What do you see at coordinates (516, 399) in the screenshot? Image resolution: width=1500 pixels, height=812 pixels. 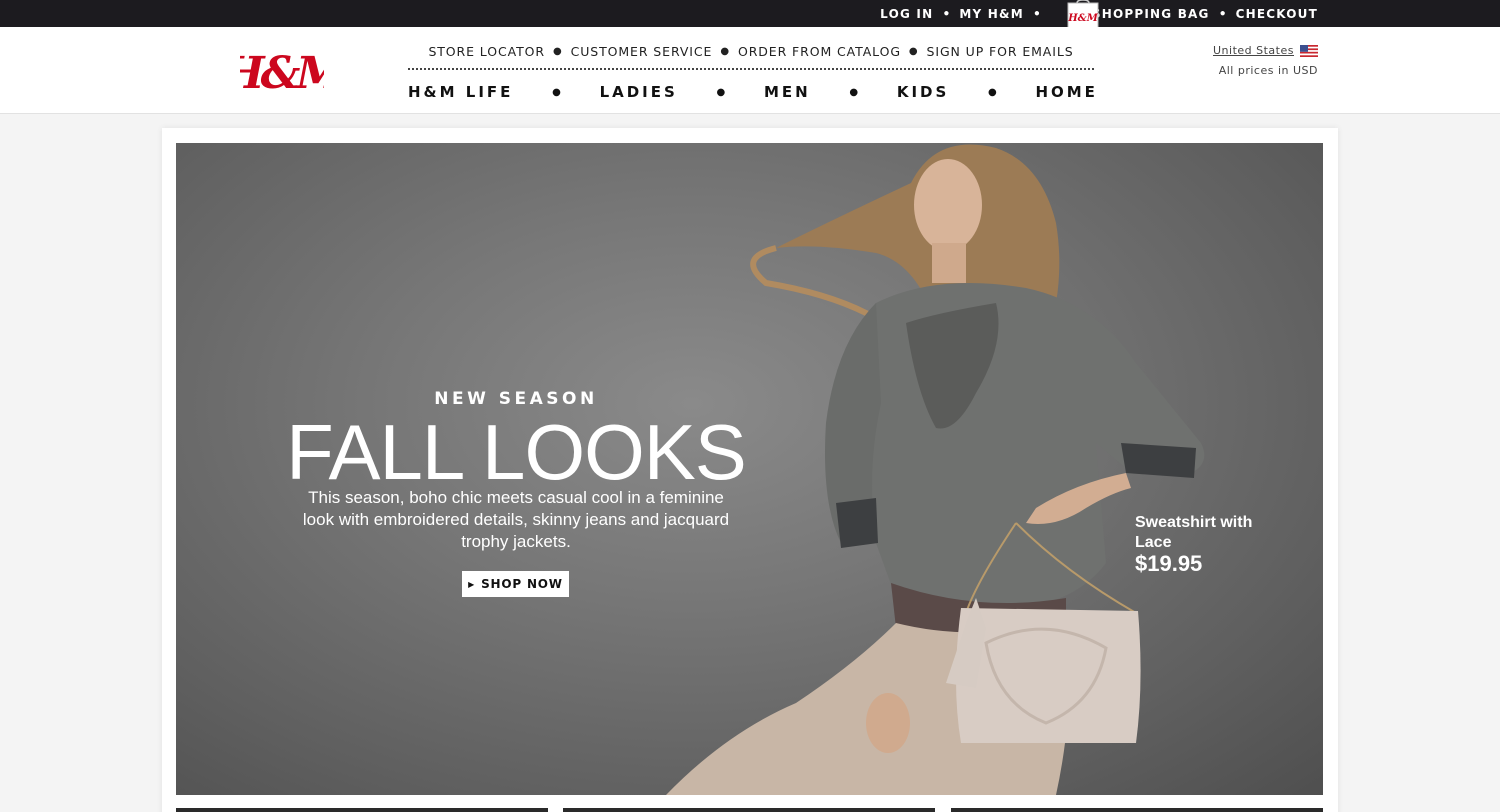 I see `hero-kicker: NEW SEASON` at bounding box center [516, 399].